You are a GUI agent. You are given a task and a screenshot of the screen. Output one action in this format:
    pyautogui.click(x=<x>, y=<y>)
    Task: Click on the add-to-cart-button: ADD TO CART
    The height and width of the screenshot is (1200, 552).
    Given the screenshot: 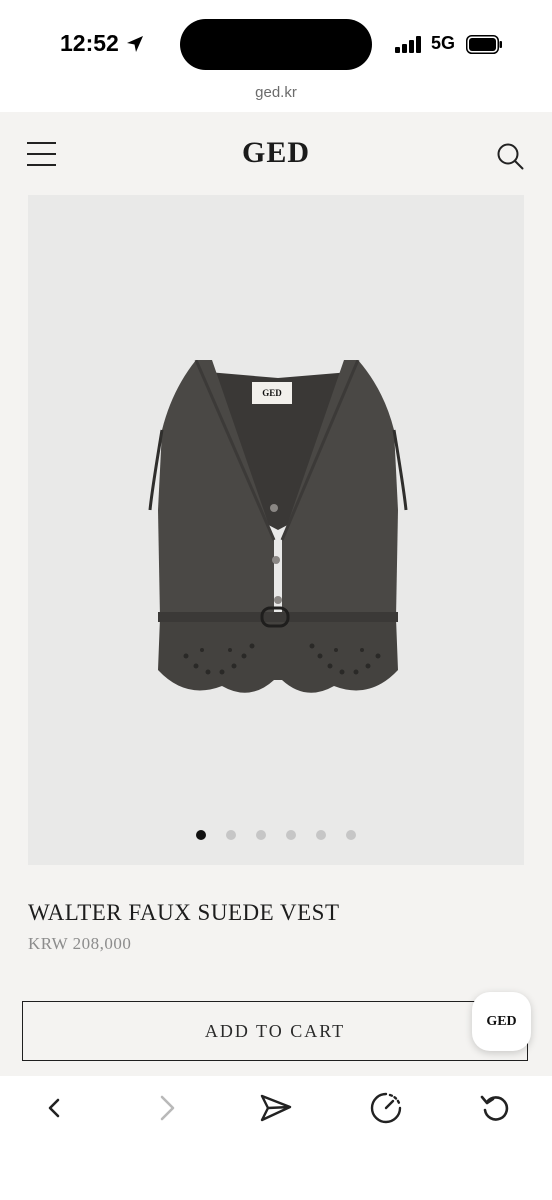 What is the action you would take?
    pyautogui.click(x=275, y=1031)
    